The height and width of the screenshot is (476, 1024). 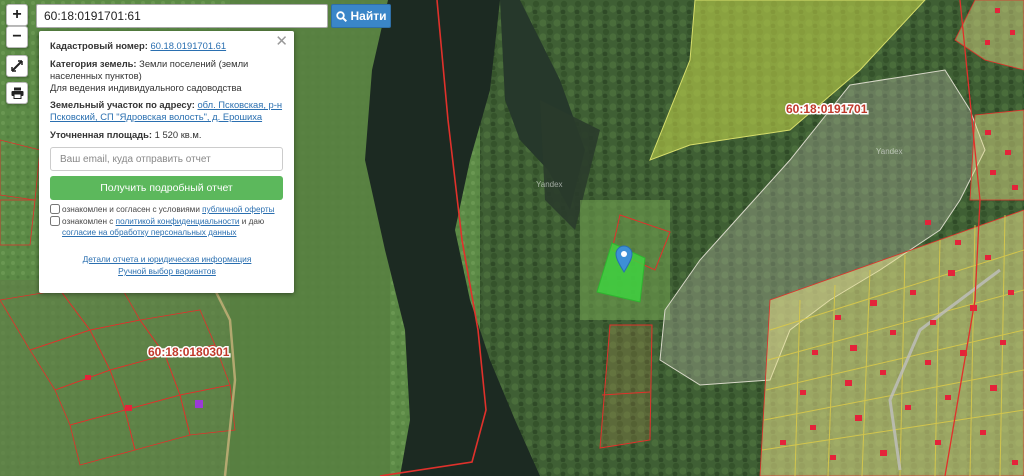 I want to click on privacy-policy-link: политикой конфиденциальности, so click(x=178, y=221).